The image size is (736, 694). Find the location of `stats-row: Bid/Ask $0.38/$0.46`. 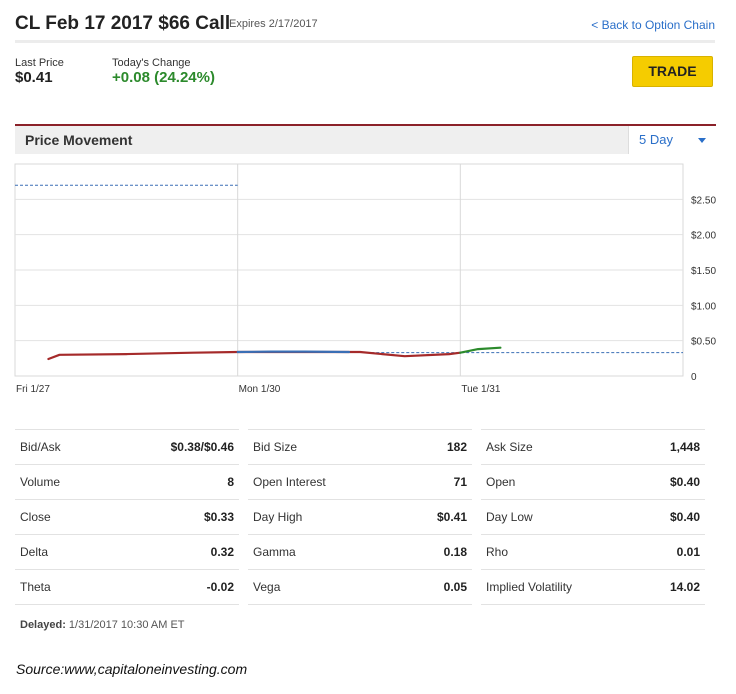

stats-row: Bid/Ask $0.38/$0.46 is located at coordinates (127, 447).